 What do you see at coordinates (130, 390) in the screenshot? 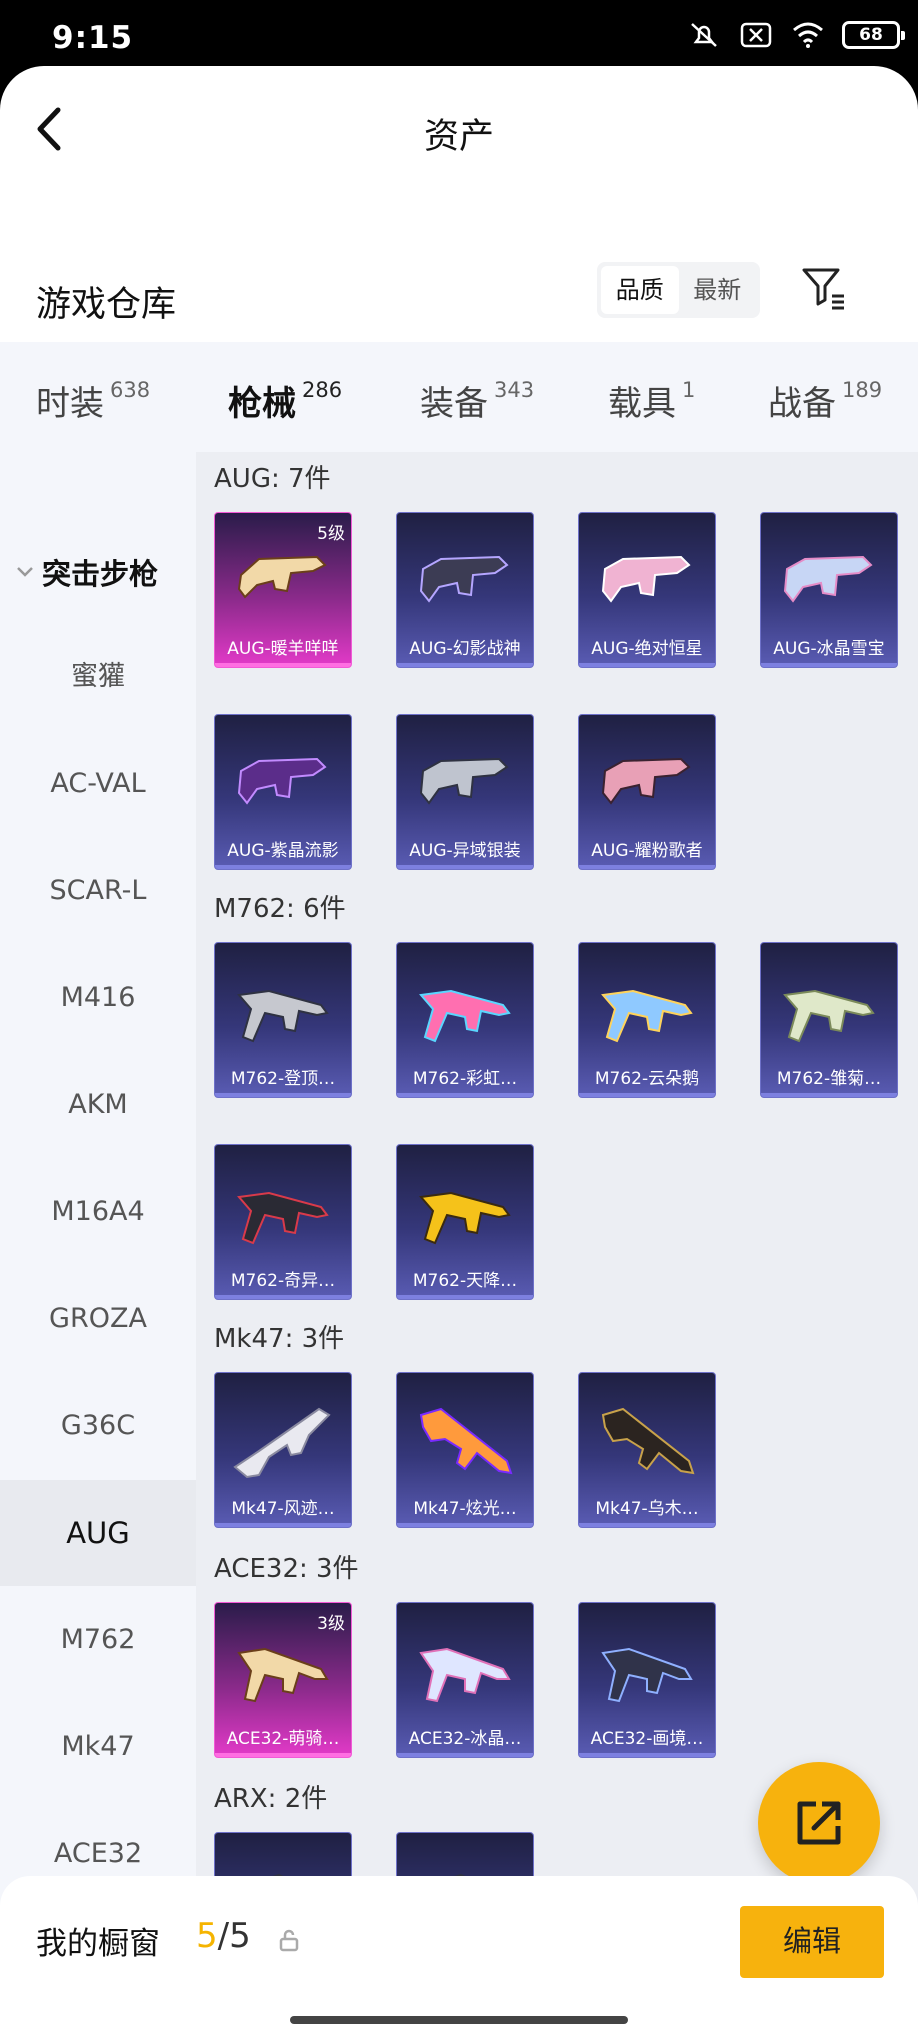
I see `tab-count: 638` at bounding box center [130, 390].